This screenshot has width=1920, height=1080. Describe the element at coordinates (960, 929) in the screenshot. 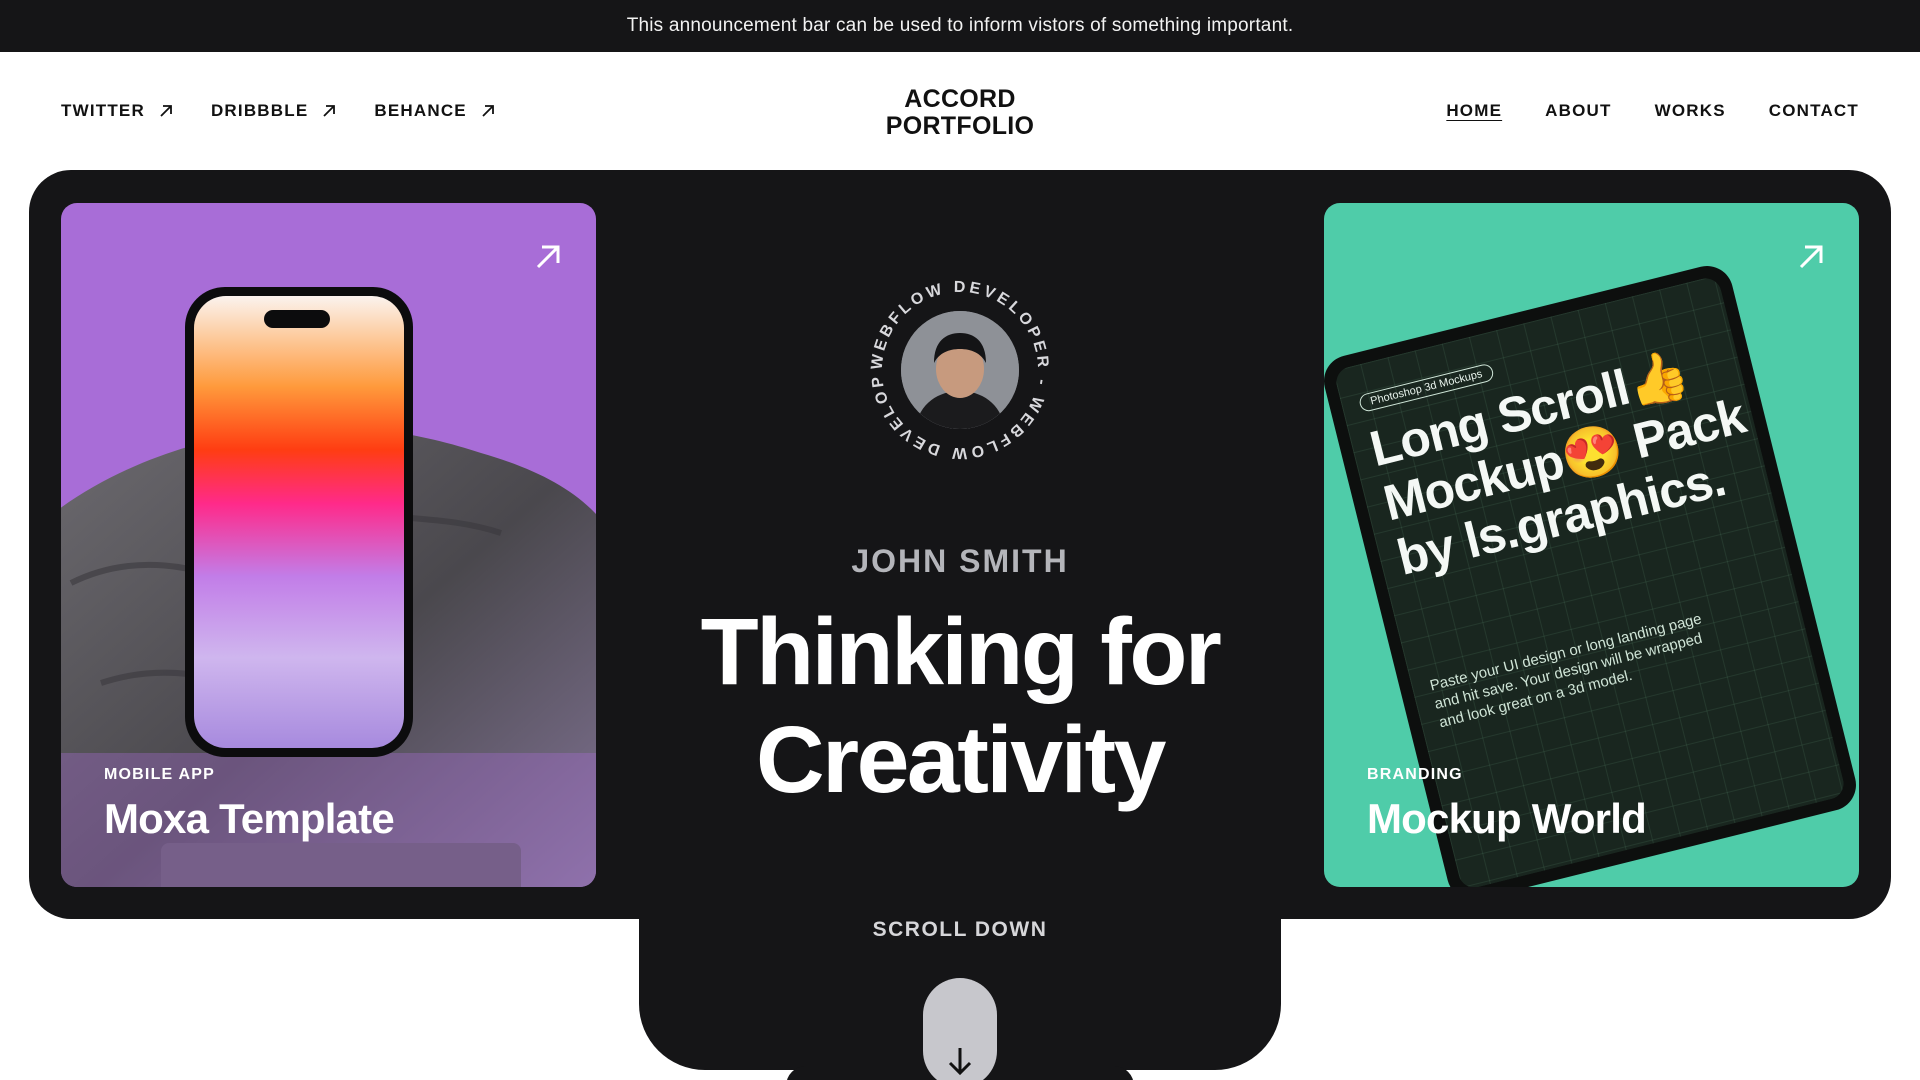

I see `scroll-down-label: SCROLL DOWN` at that location.